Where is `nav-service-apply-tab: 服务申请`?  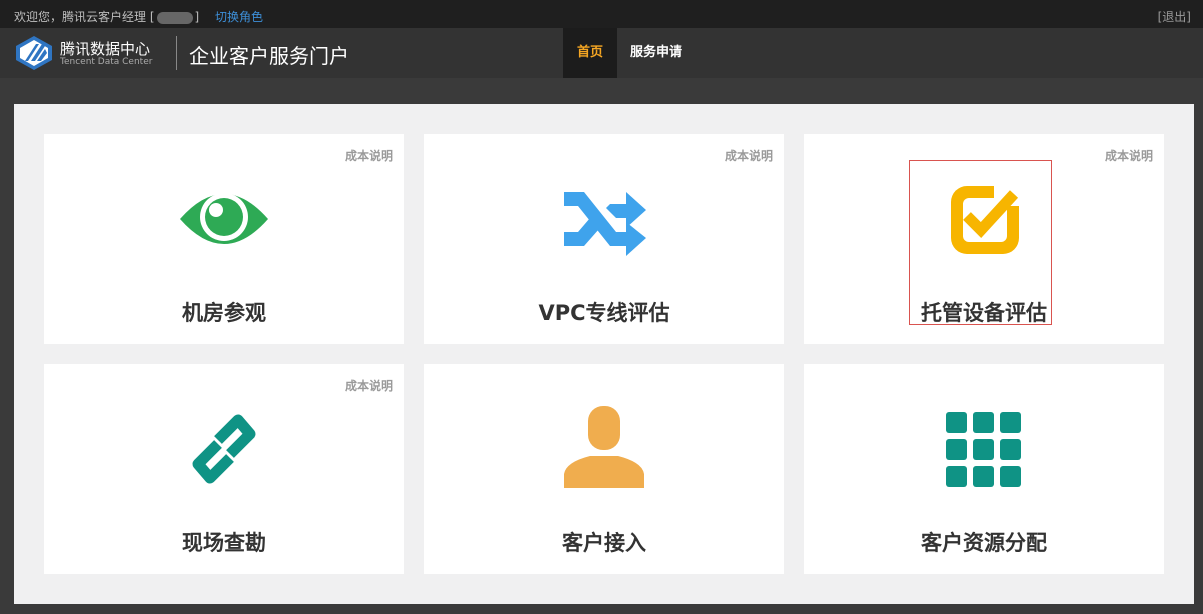
nav-service-apply-tab: 服务申请 is located at coordinates (656, 53).